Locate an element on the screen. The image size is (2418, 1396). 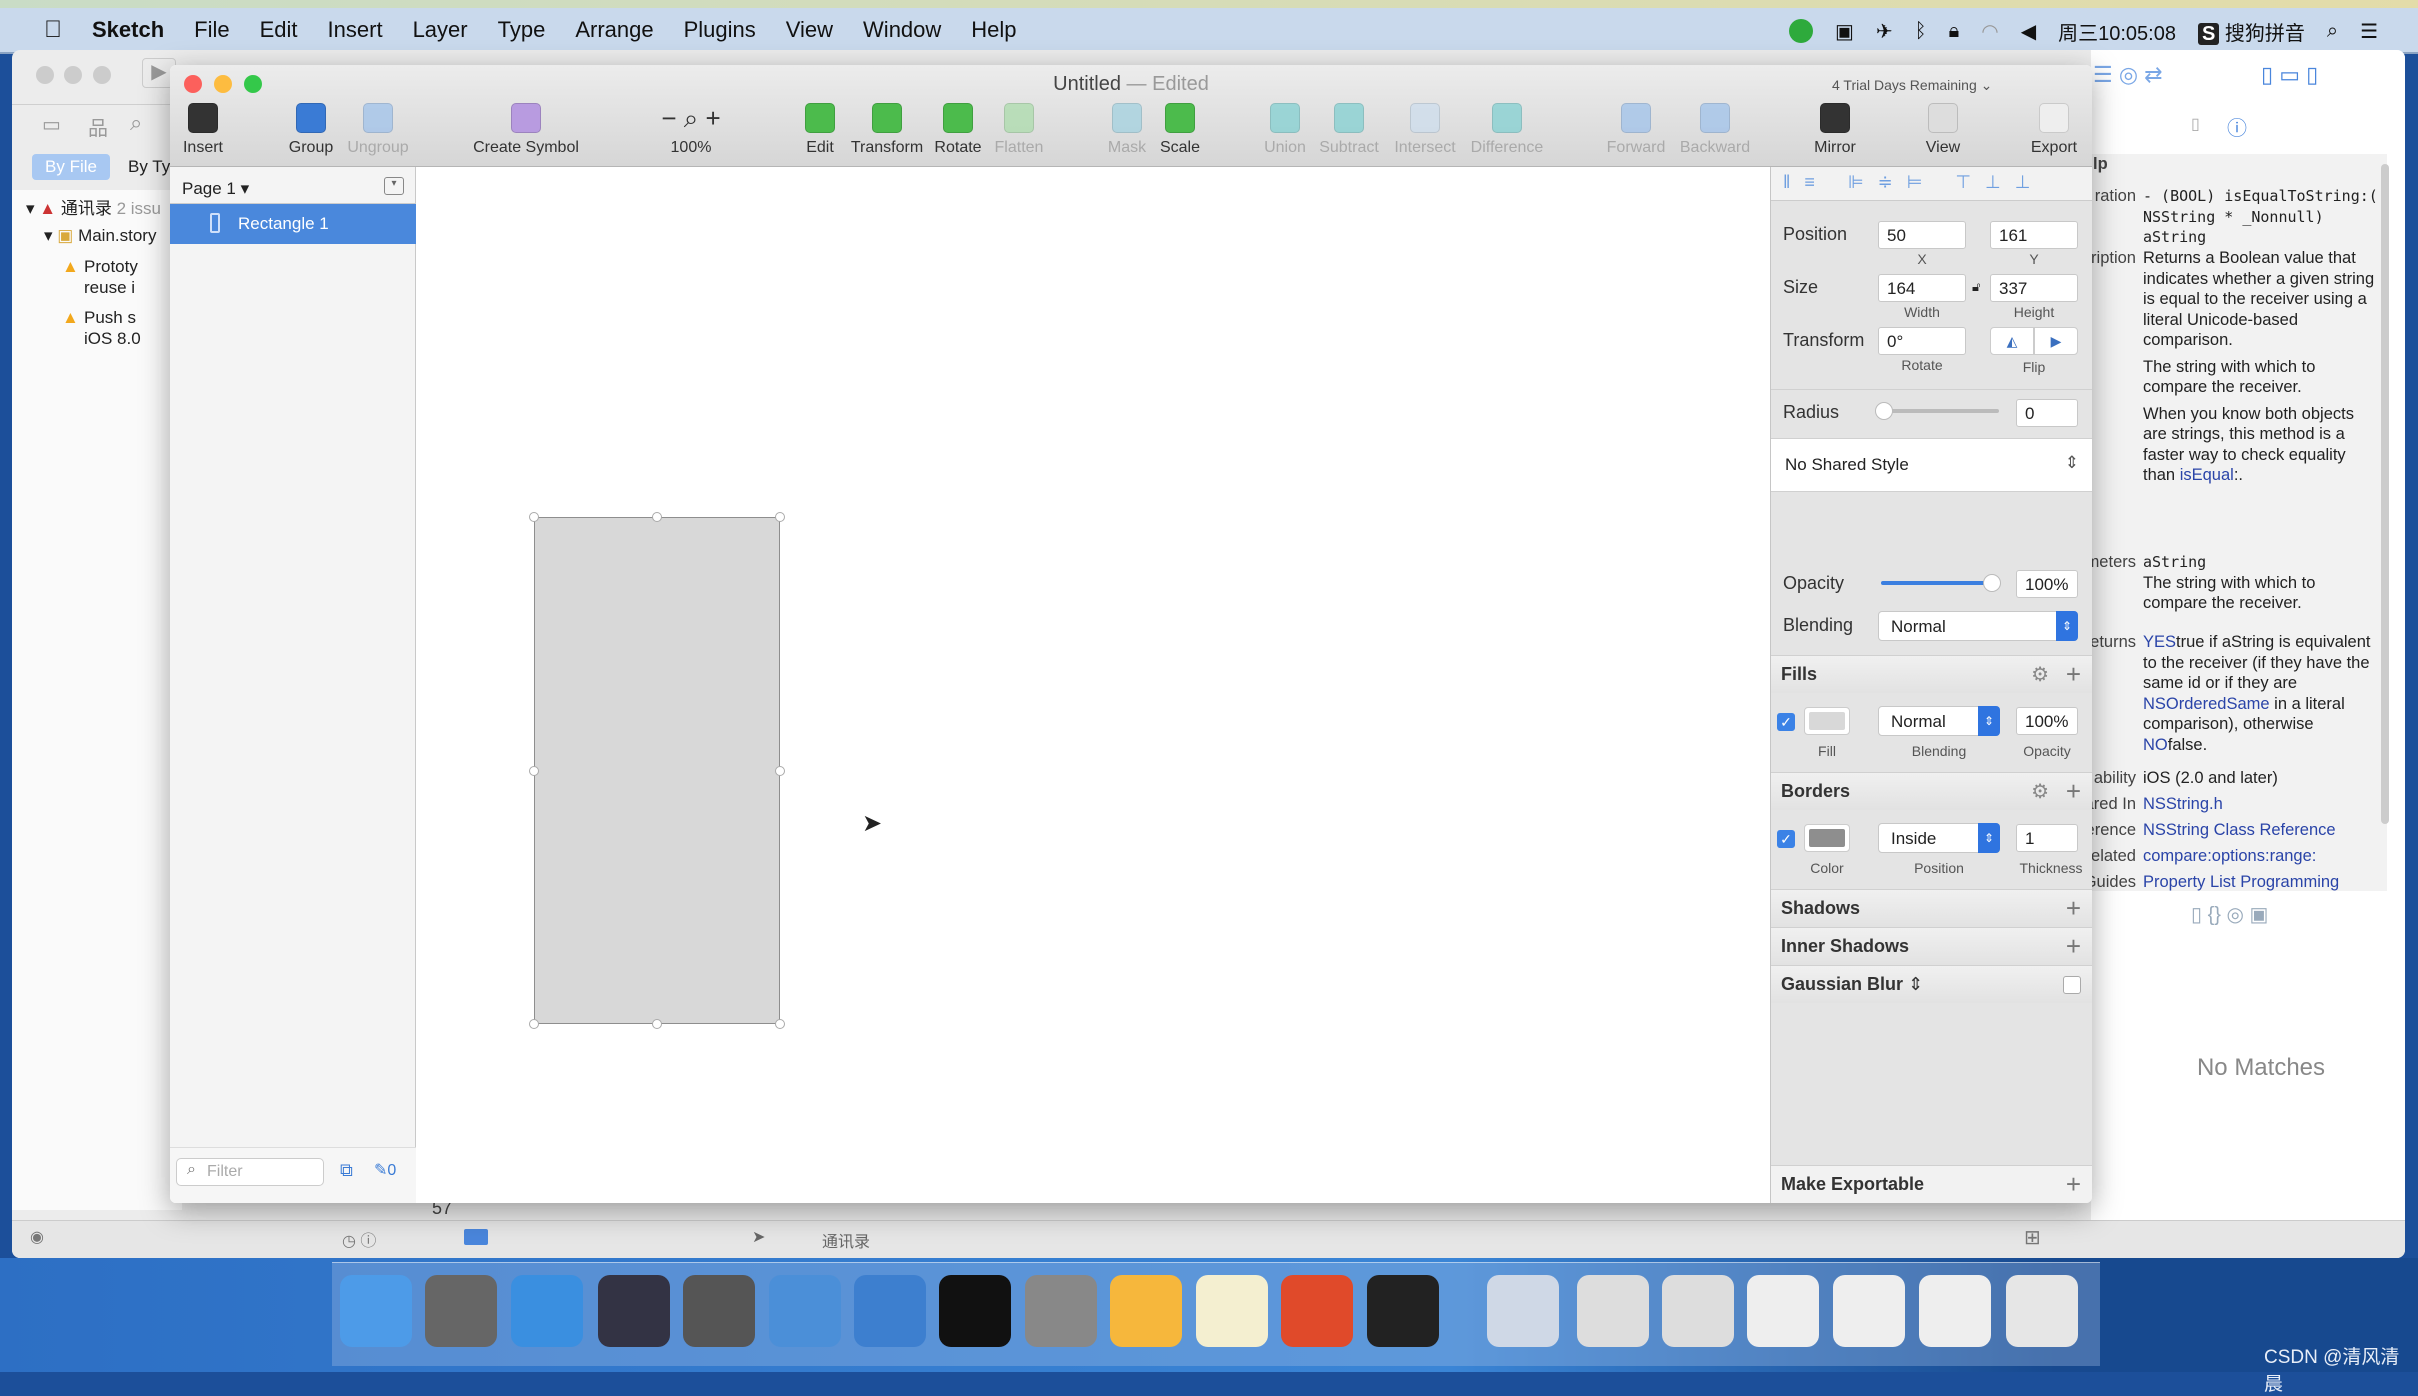
lock-ratio-icon: 🔓︎ is located at coordinates (1976, 287).